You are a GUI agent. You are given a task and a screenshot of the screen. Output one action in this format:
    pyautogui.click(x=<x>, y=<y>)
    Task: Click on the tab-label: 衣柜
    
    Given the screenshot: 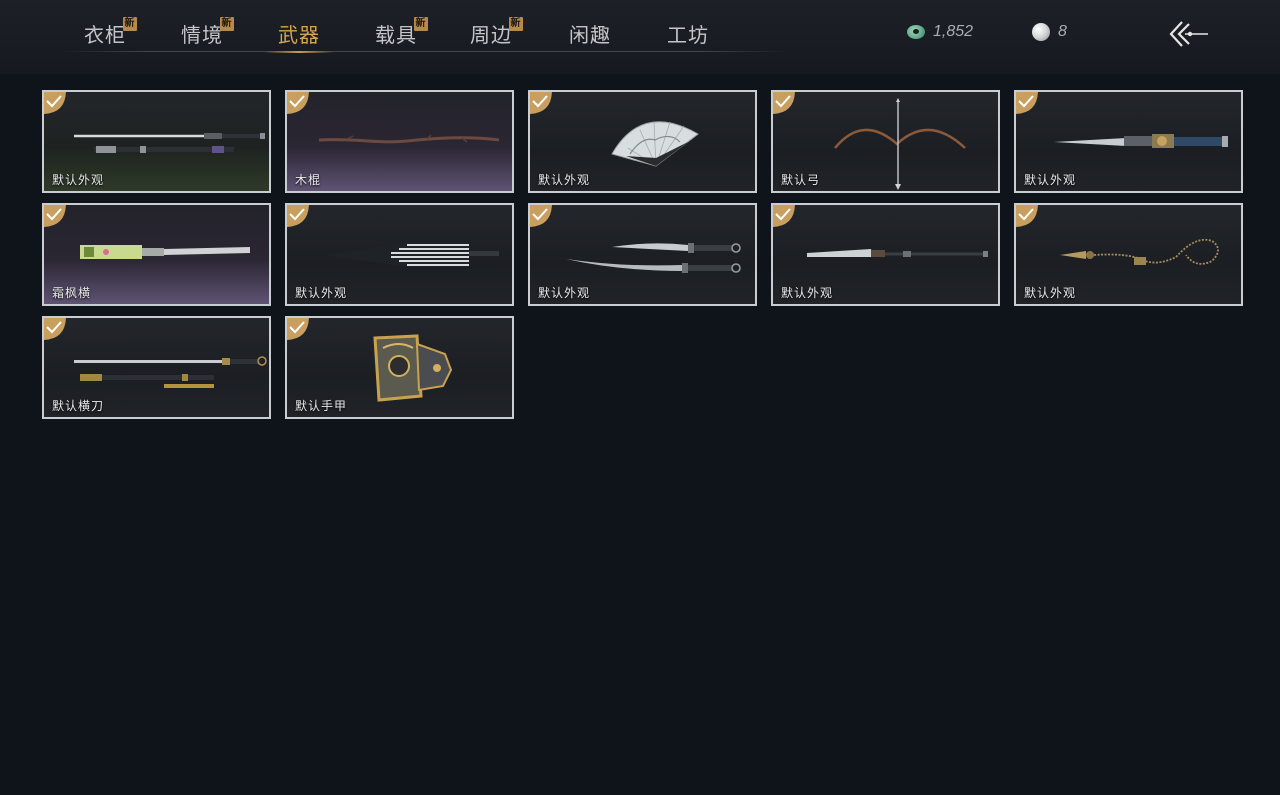 What is the action you would take?
    pyautogui.click(x=105, y=35)
    